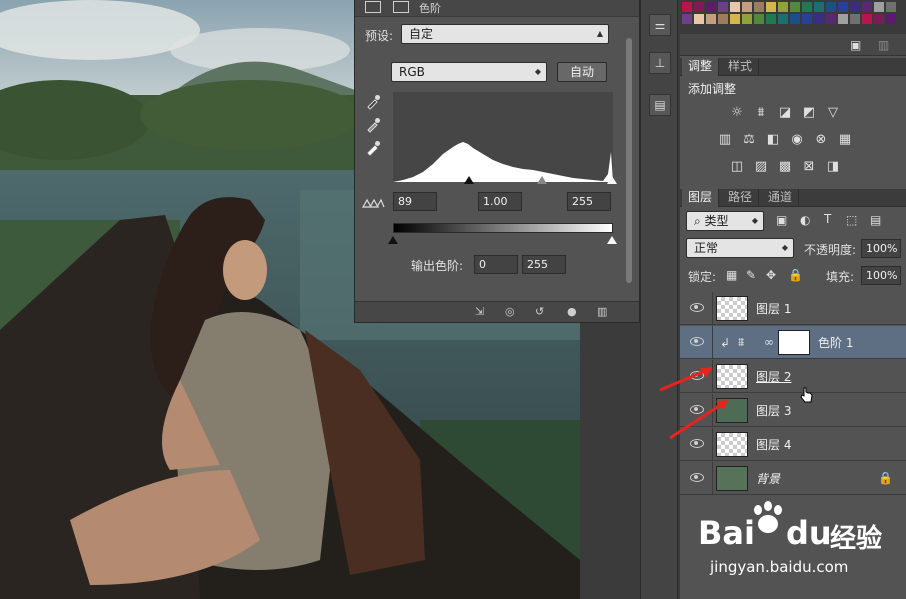  Describe the element at coordinates (751, 275) in the screenshot. I see `lock-pixels-icon: ✎` at that location.